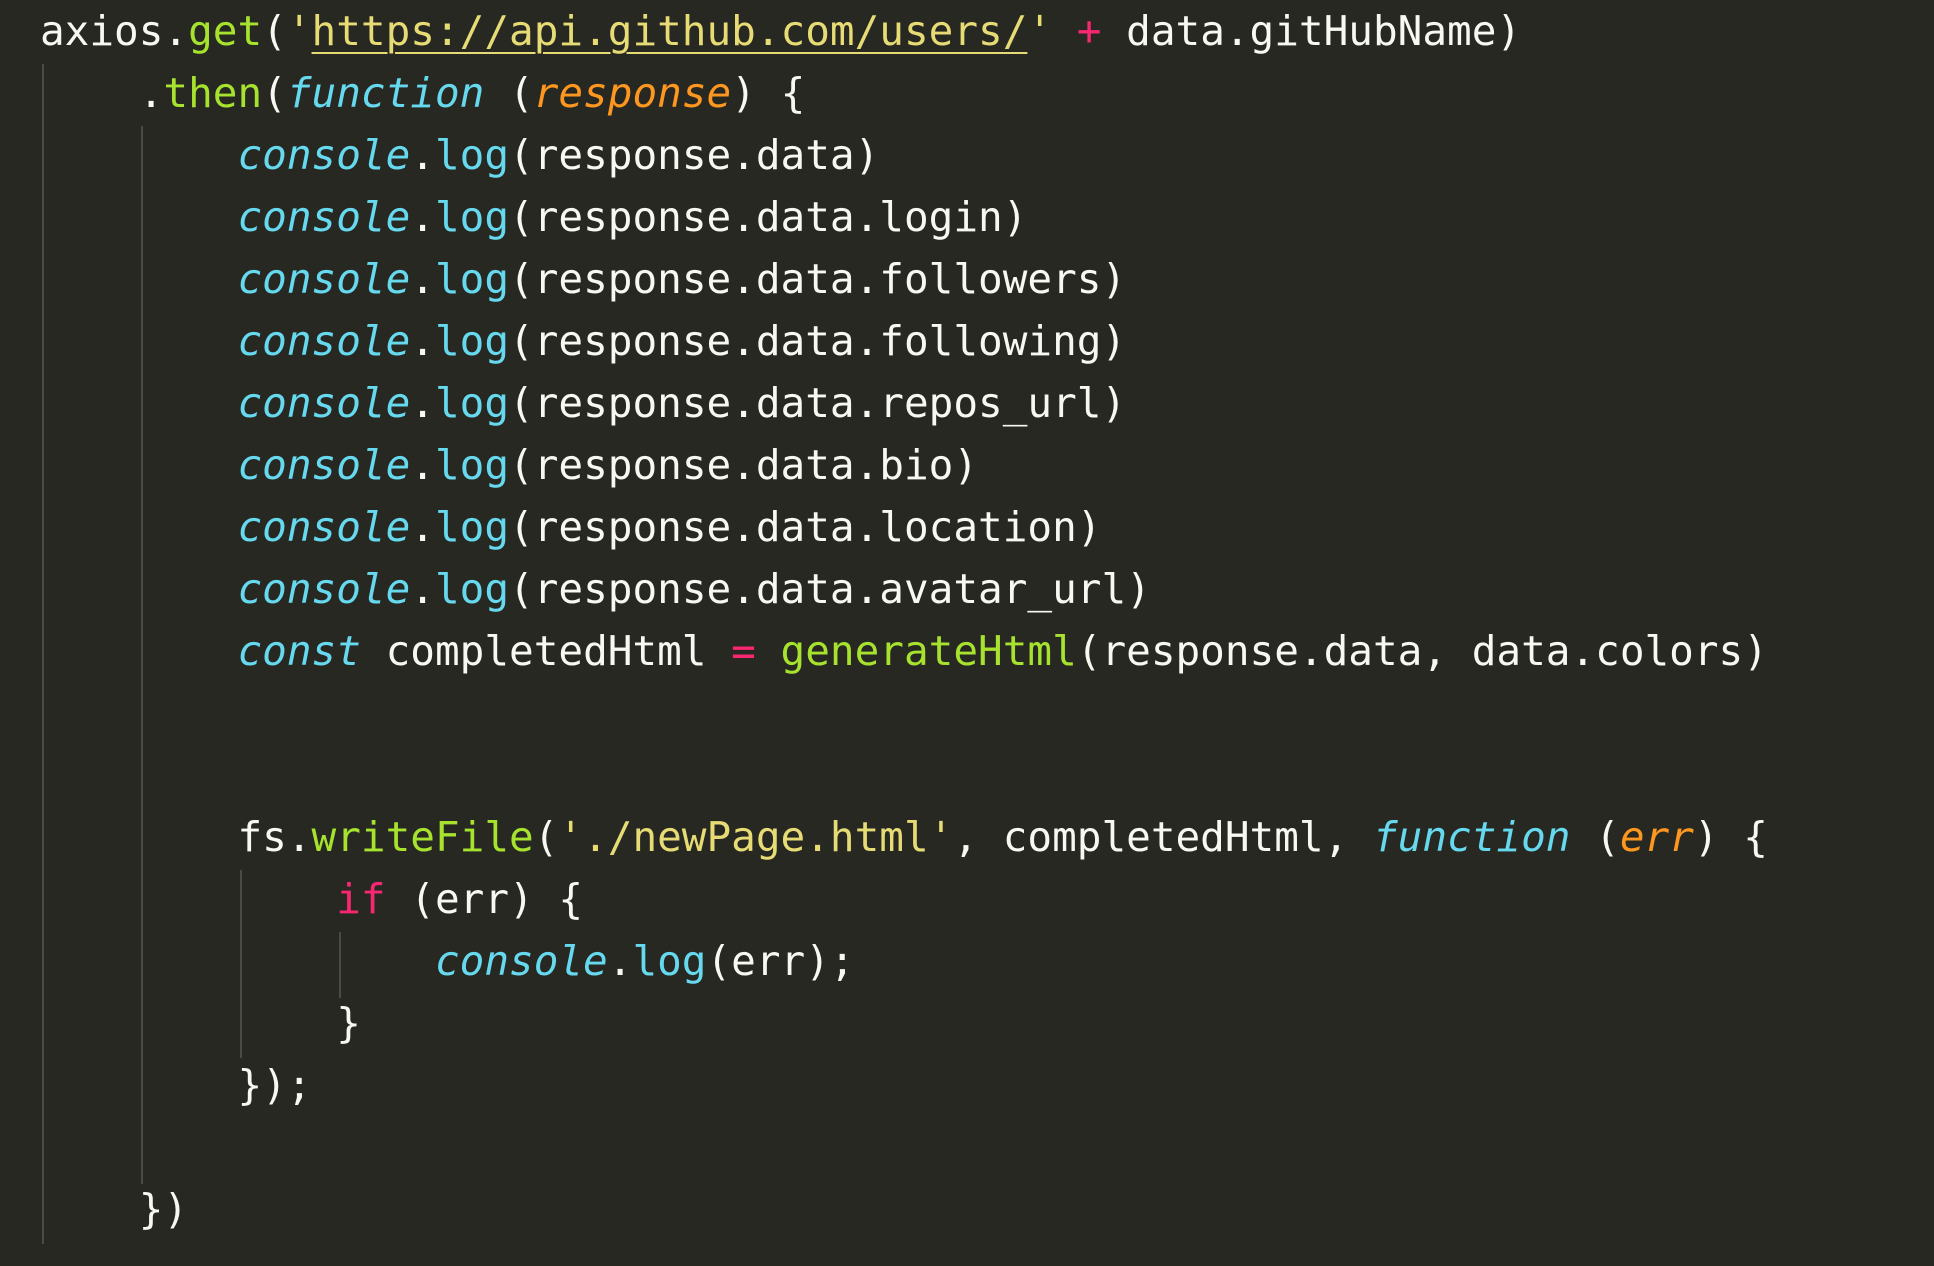 The width and height of the screenshot is (1934, 1266). Describe the element at coordinates (422, 837) in the screenshot. I see `code-token: writeFile` at that location.